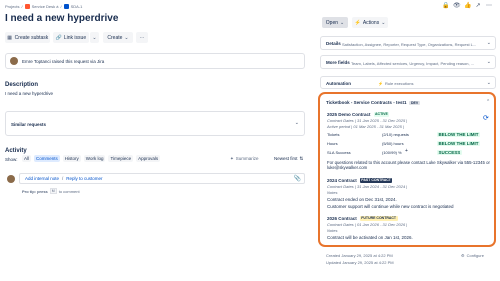 The image size is (500, 281). I want to click on configure-button: ⚙ Configure, so click(472, 255).